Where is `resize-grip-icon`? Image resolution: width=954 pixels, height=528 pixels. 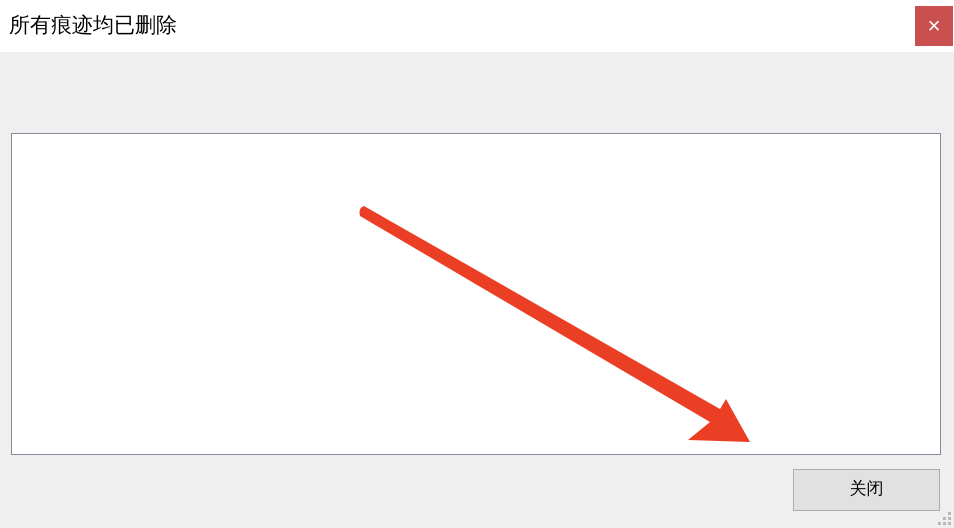
resize-grip-icon is located at coordinates (945, 519).